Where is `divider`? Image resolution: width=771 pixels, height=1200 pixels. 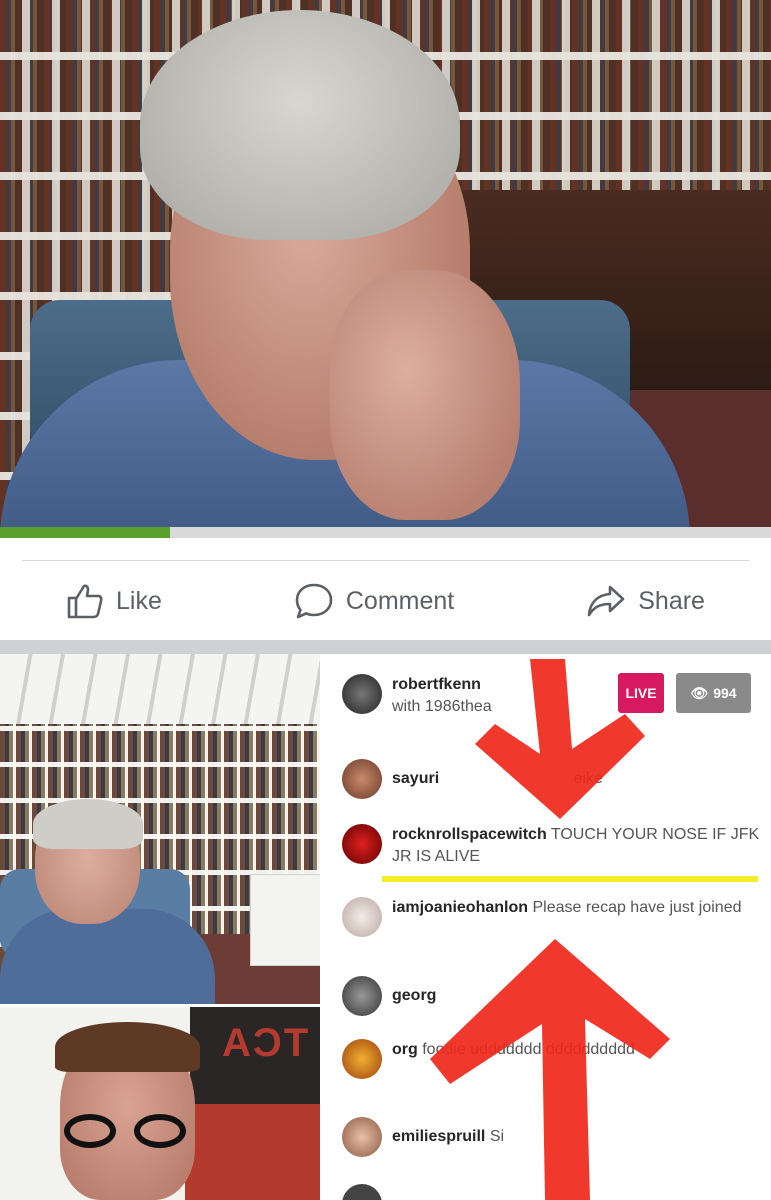 divider is located at coordinates (385, 560).